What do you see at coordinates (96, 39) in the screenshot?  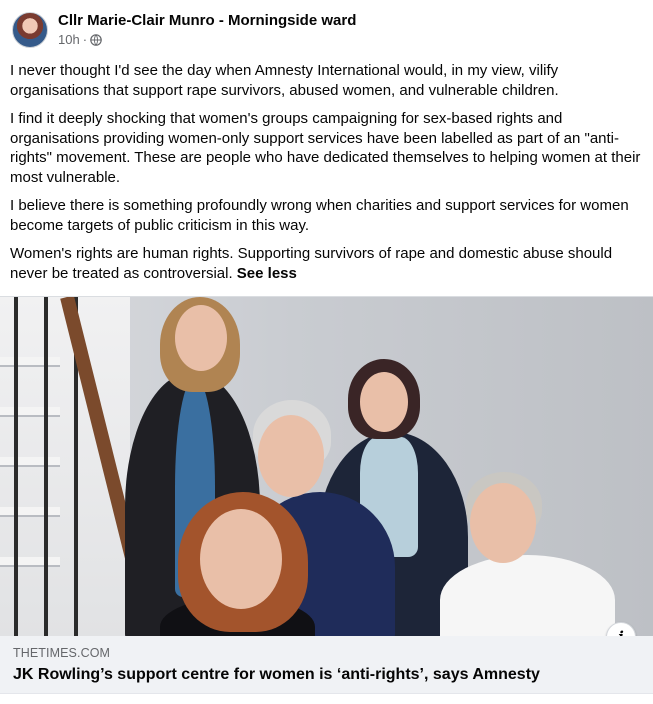 I see `globe-icon` at bounding box center [96, 39].